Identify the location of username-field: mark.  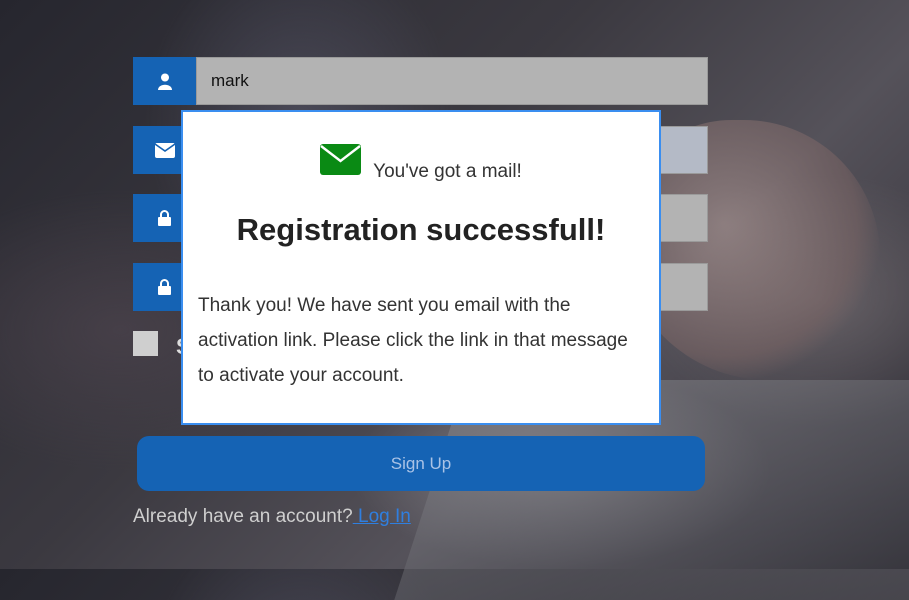
(420, 81).